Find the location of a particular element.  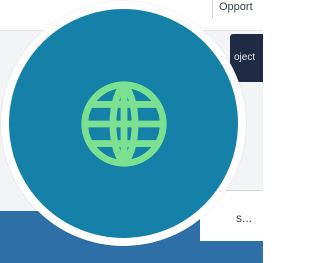

tab-opportunity-label: Opport is located at coordinates (236, 7).